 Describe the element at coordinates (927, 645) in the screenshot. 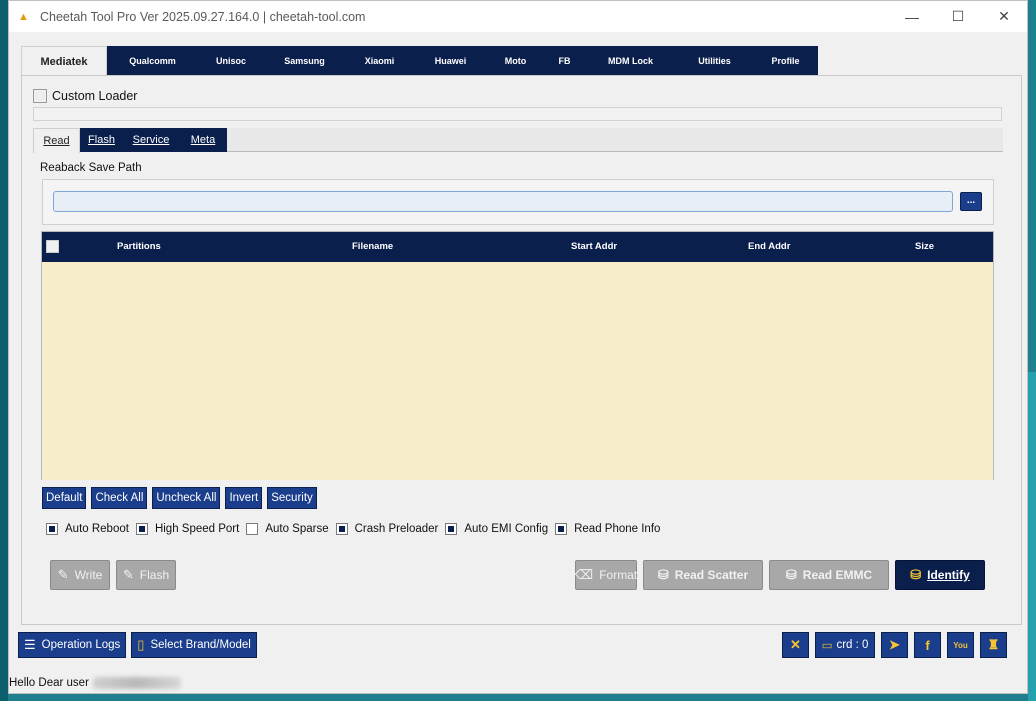

I see `facebook-icon: f` at that location.